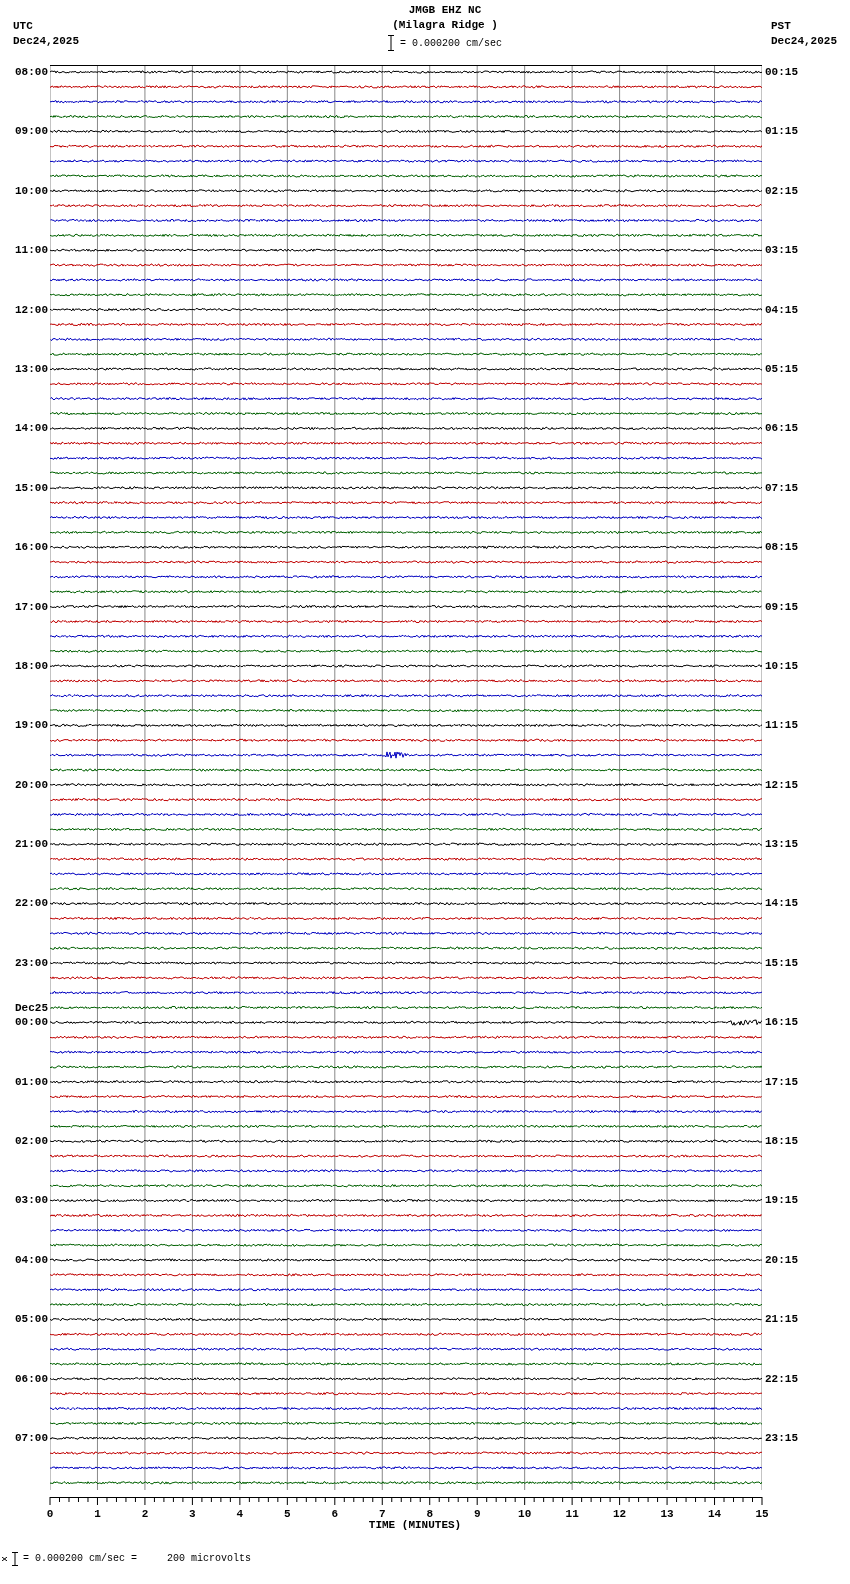 Image resolution: width=850 pixels, height=1584 pixels. What do you see at coordinates (31, 1259) in the screenshot?
I see `utc-hour-label: 04:00` at bounding box center [31, 1259].